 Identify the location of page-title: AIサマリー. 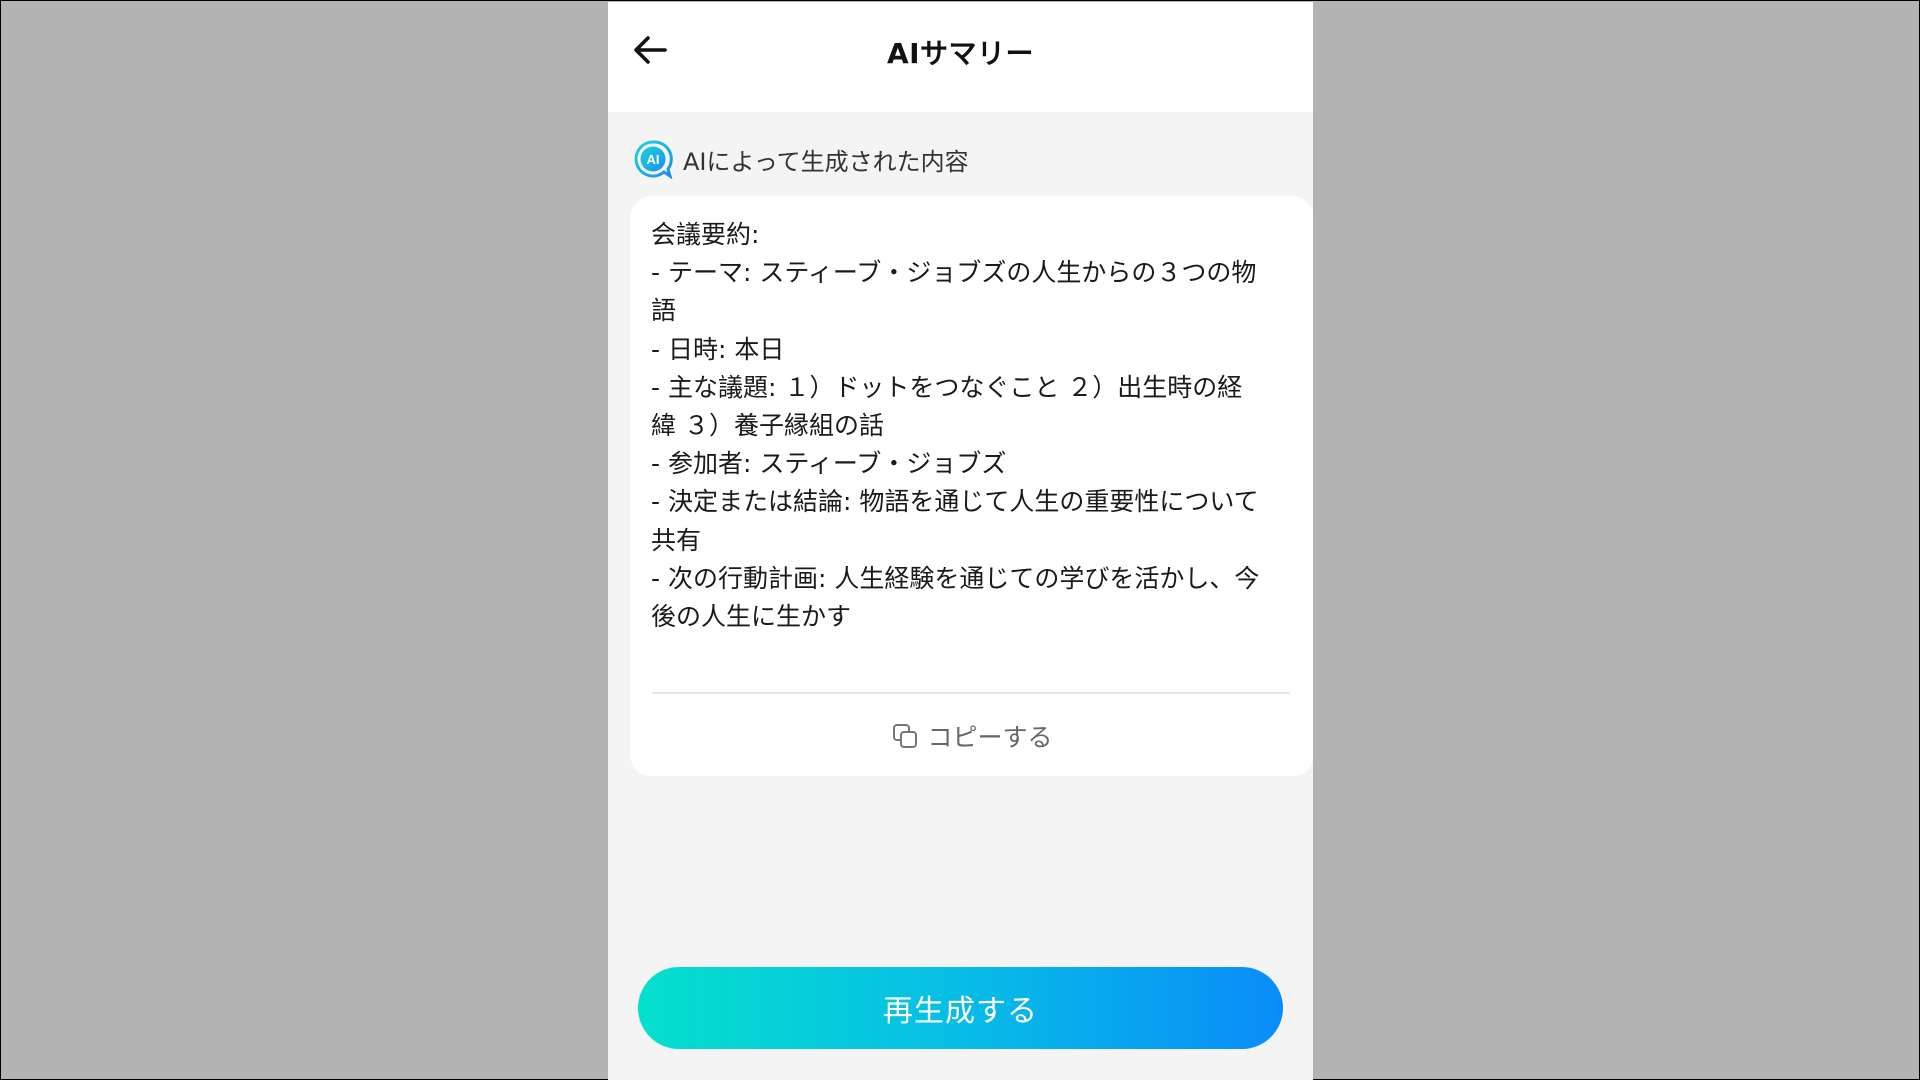
(960, 53).